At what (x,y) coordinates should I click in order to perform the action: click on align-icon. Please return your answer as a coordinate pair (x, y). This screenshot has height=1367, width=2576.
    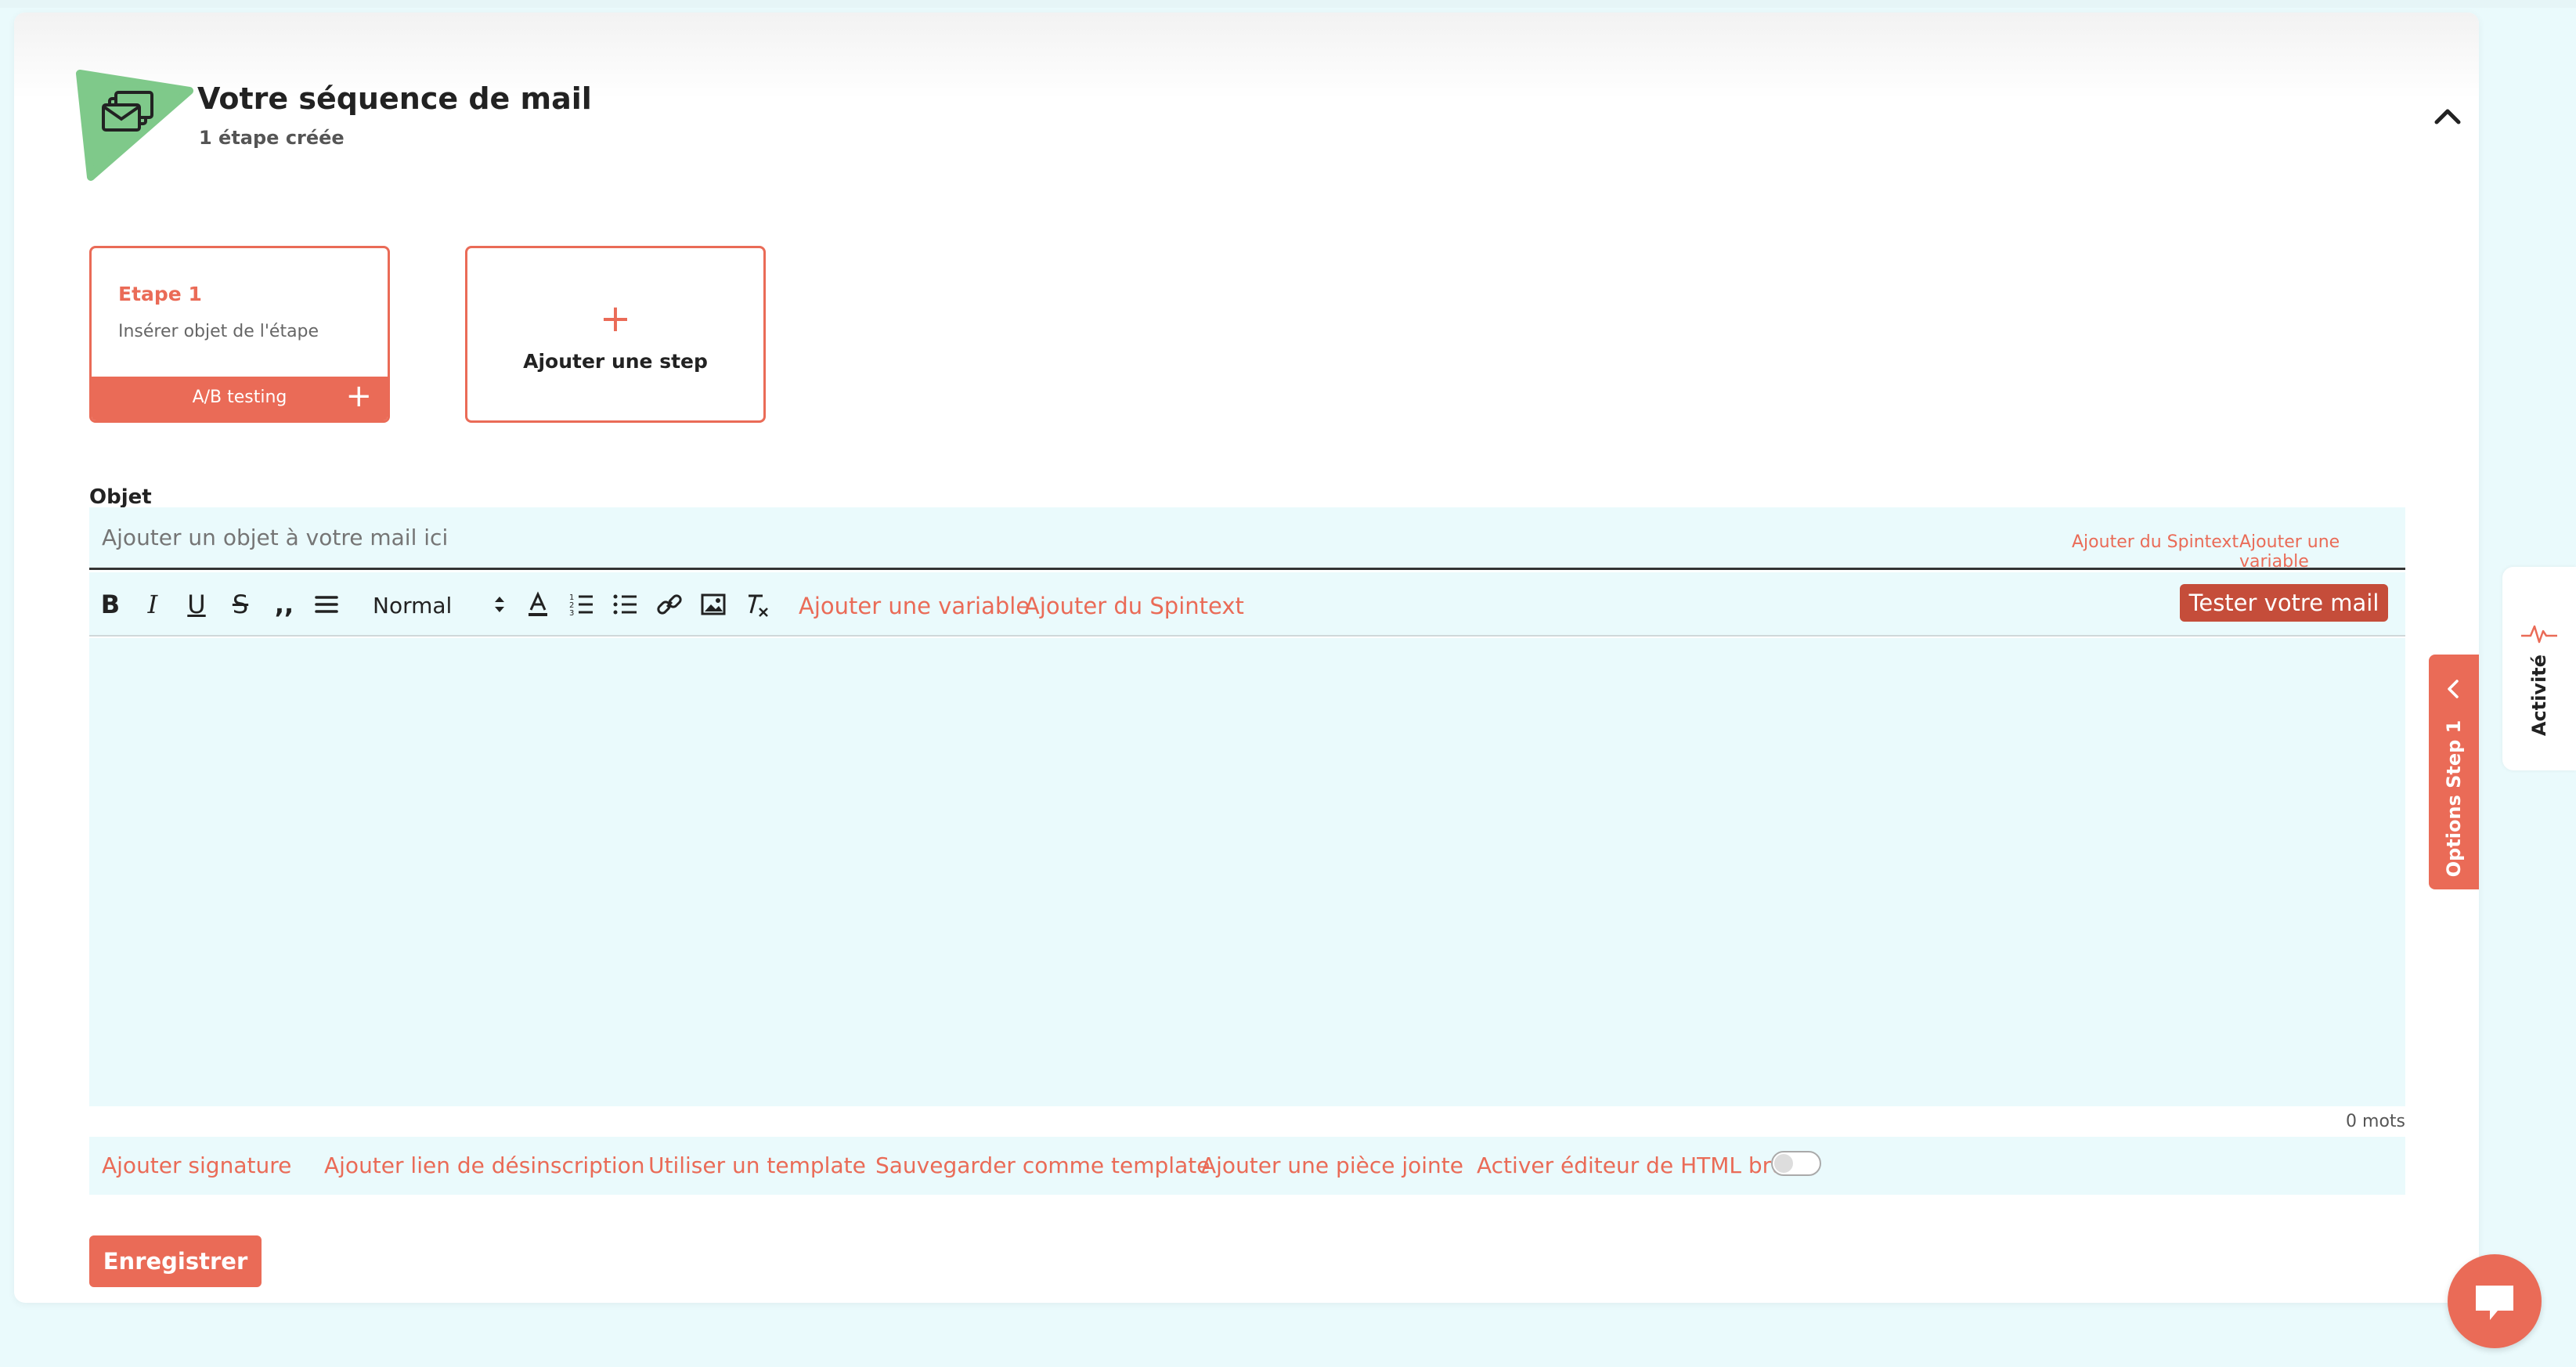
    Looking at the image, I should click on (326, 604).